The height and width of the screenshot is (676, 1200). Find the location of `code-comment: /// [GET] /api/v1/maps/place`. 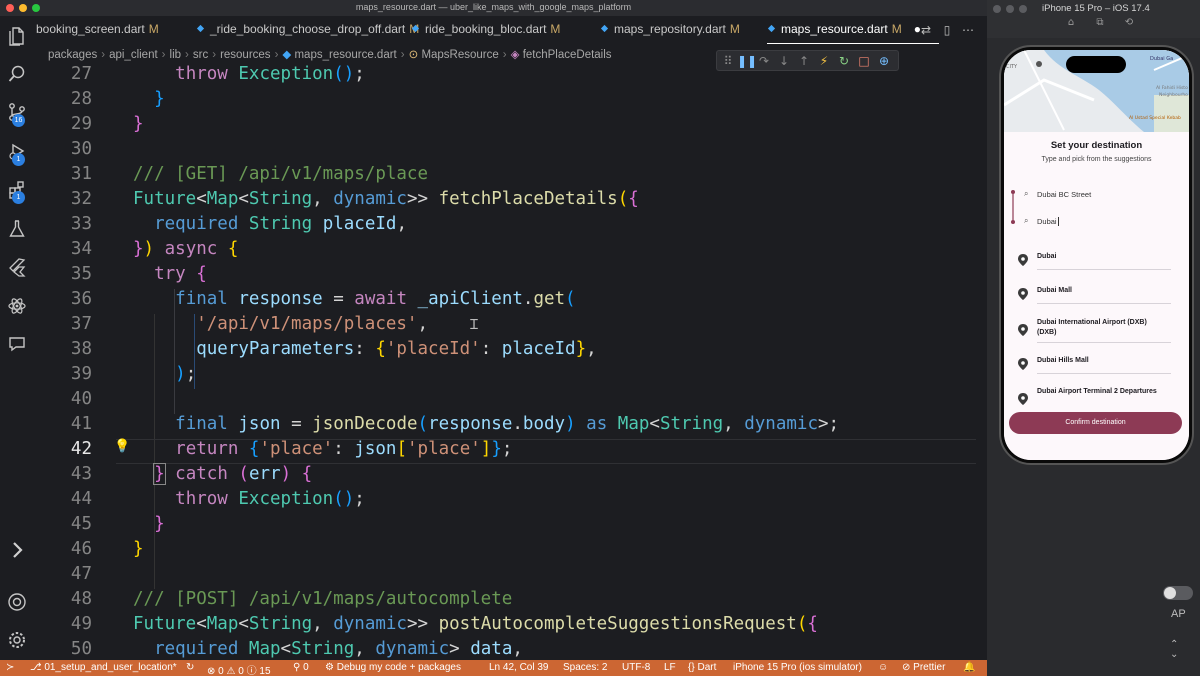

code-comment: /// [GET] /api/v1/maps/place is located at coordinates (281, 174).